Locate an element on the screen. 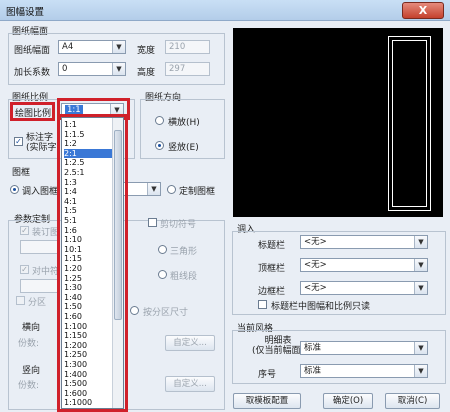 This screenshot has height=412, width=450. horizontal-count-label: 份数: is located at coordinates (29, 344).